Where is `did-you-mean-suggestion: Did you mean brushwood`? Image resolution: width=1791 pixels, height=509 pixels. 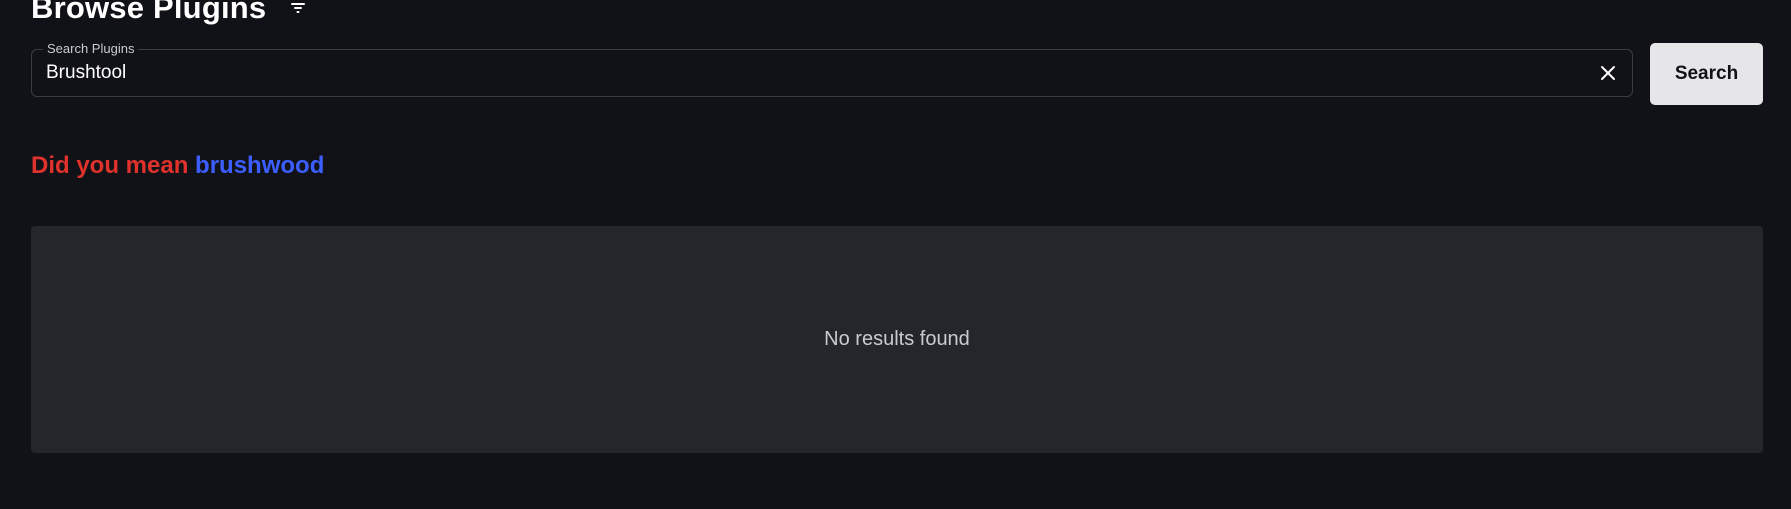
did-you-mean-suggestion: Did you mean brushwood is located at coordinates (177, 166).